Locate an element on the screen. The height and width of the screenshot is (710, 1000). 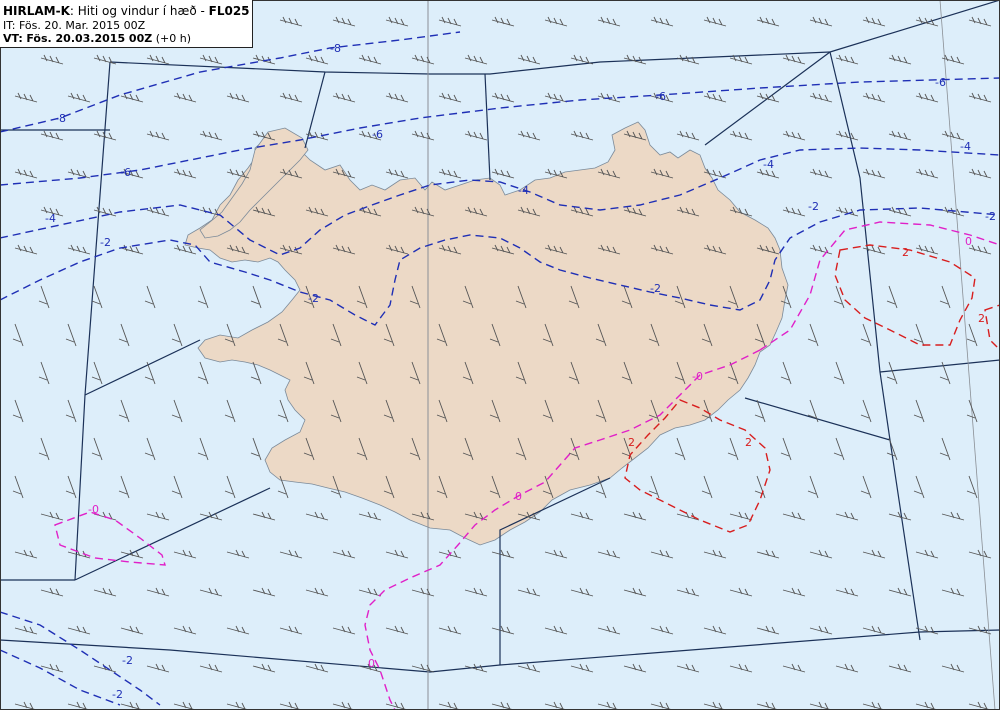
lead-time: (+0 h) is located at coordinates (173, 38).